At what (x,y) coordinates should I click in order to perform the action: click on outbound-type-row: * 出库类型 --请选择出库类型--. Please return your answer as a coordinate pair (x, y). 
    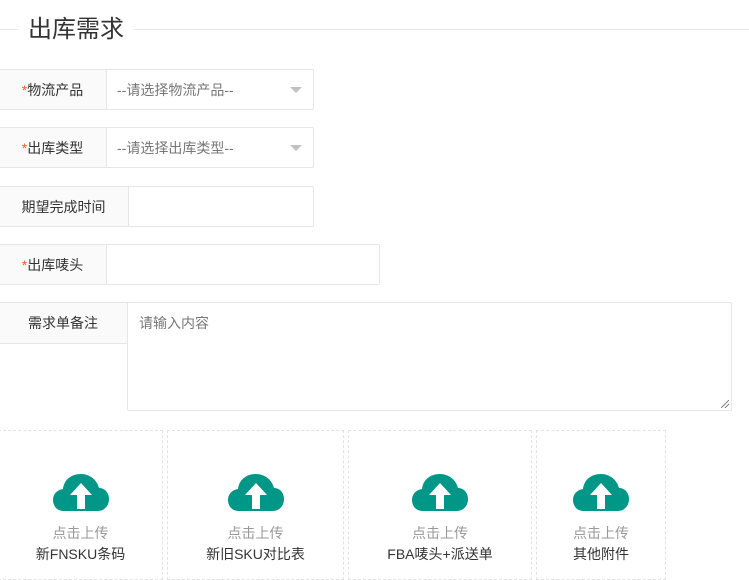
    Looking at the image, I should click on (157, 147).